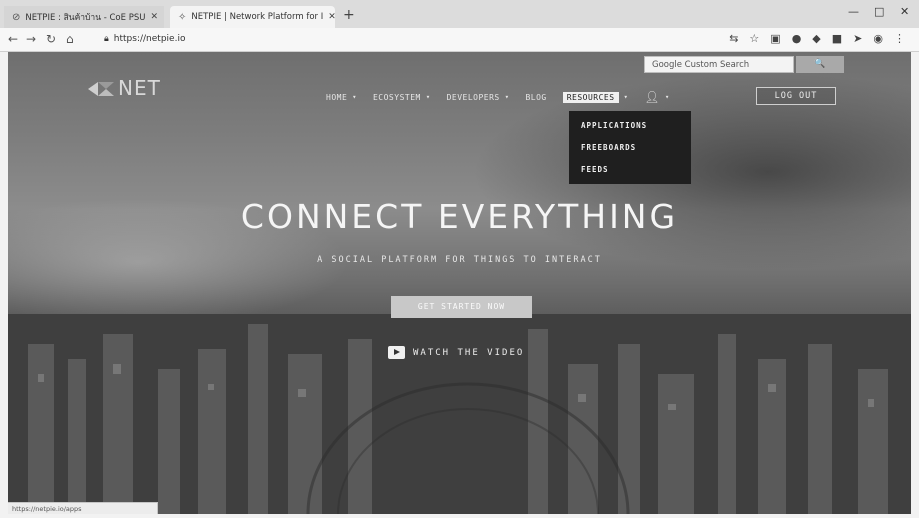 The image size is (919, 518). What do you see at coordinates (459, 260) in the screenshot?
I see `hero-subheadline: A SOCIAL PLATFORM FOR THINGS TO INTERACT` at bounding box center [459, 260].